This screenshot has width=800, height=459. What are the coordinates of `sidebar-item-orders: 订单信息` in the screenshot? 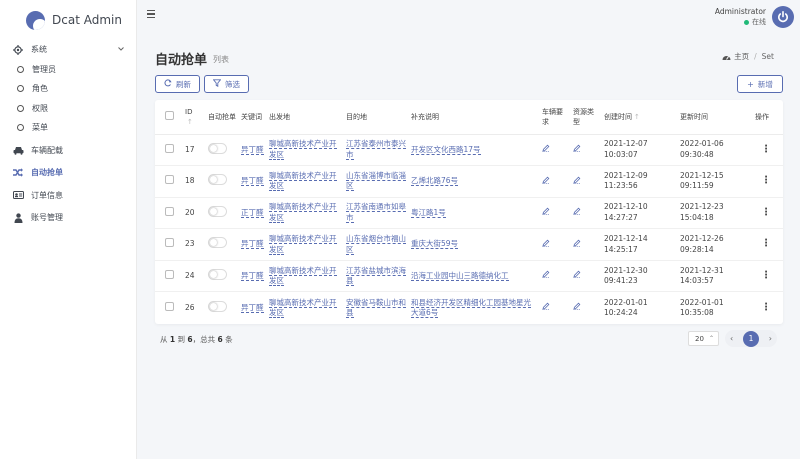 It's located at (68, 196).